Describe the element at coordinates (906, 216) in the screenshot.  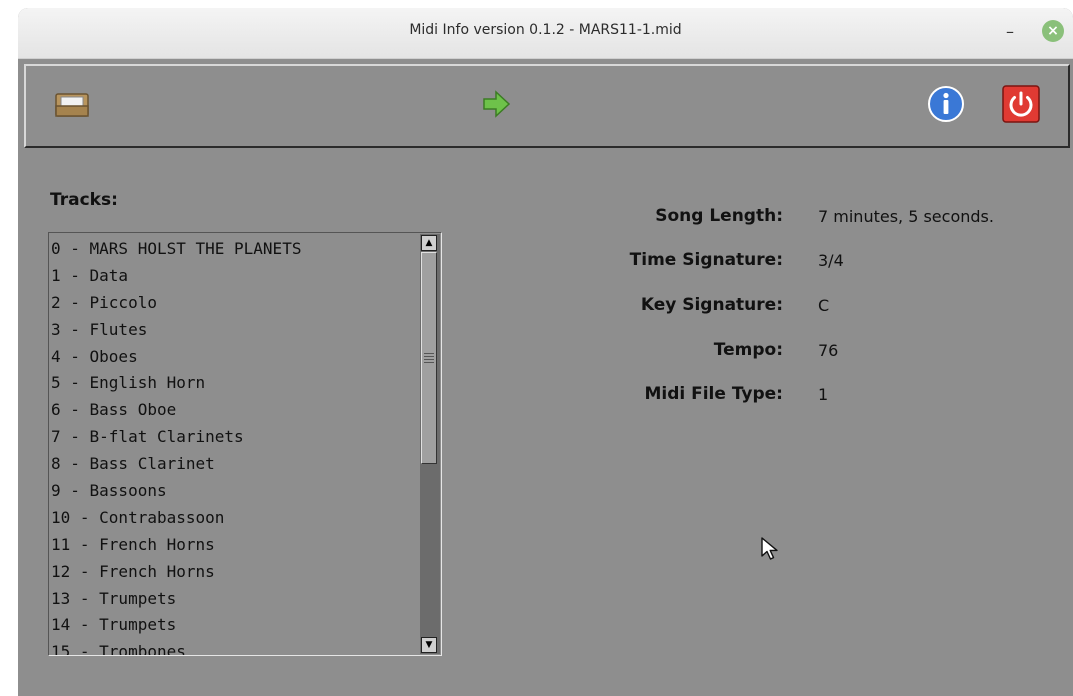
I see `song-length-value: 7 minutes, 5 seconds.` at that location.